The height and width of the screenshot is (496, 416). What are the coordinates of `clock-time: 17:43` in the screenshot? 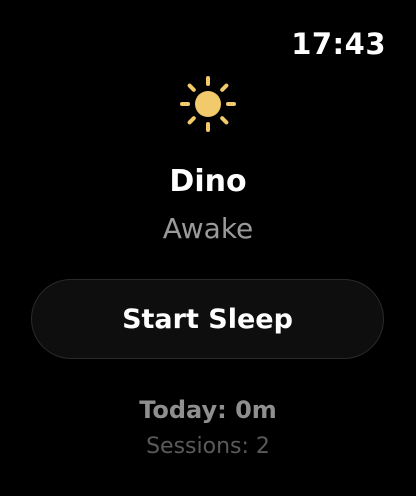 It's located at (338, 44).